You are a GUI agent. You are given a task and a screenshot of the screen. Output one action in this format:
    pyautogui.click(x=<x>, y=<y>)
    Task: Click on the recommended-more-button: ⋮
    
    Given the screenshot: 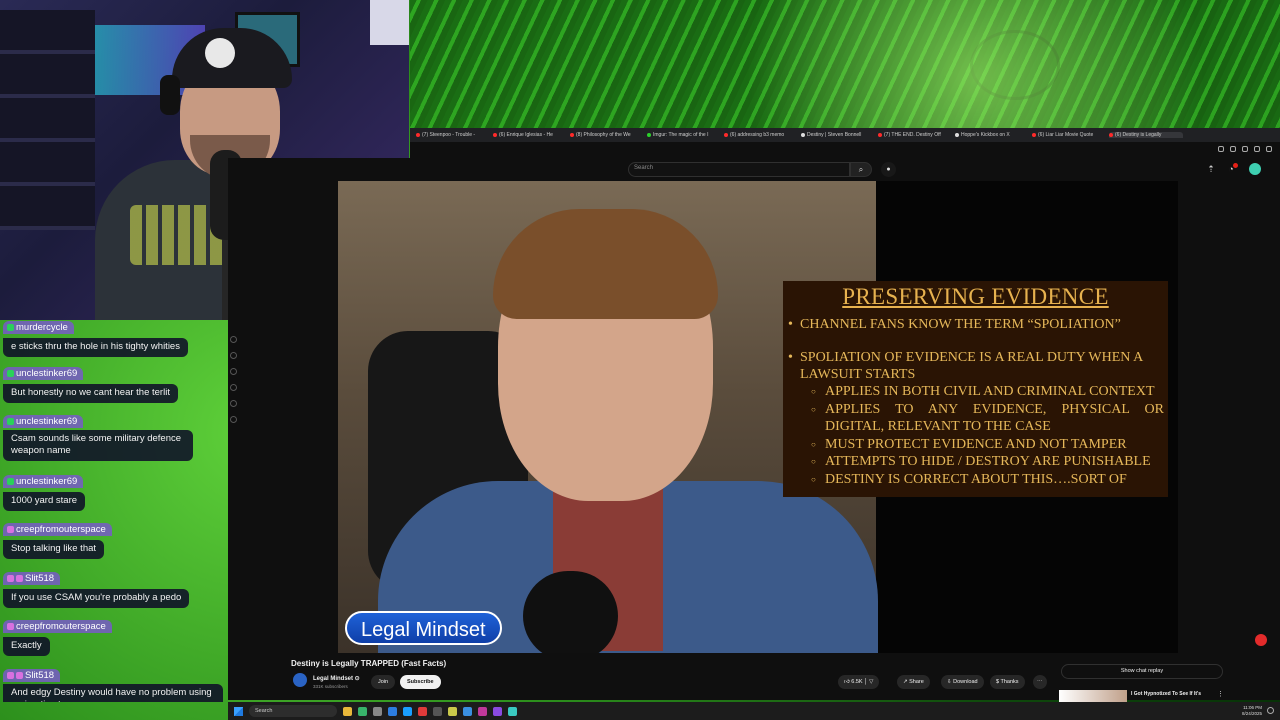 What is the action you would take?
    pyautogui.click(x=1220, y=694)
    